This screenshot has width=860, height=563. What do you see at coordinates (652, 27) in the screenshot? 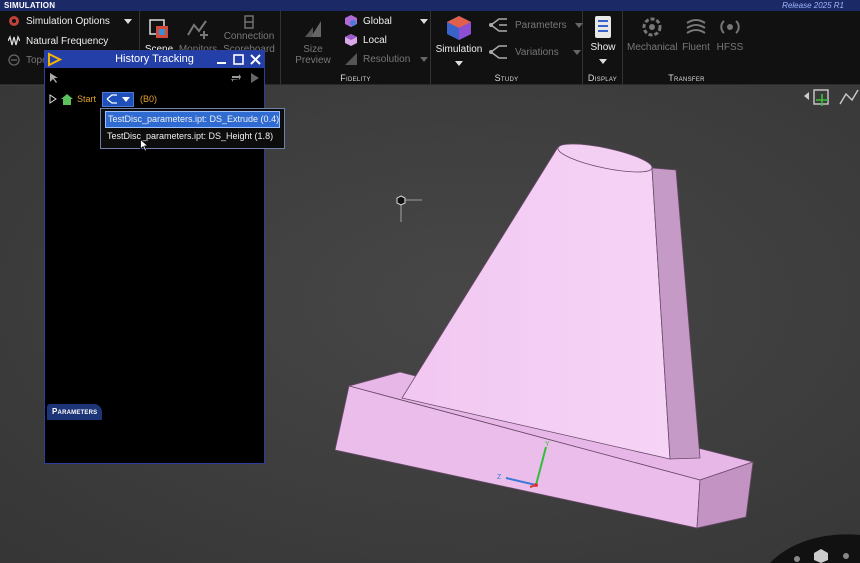
I see `mechanical-icon` at bounding box center [652, 27].